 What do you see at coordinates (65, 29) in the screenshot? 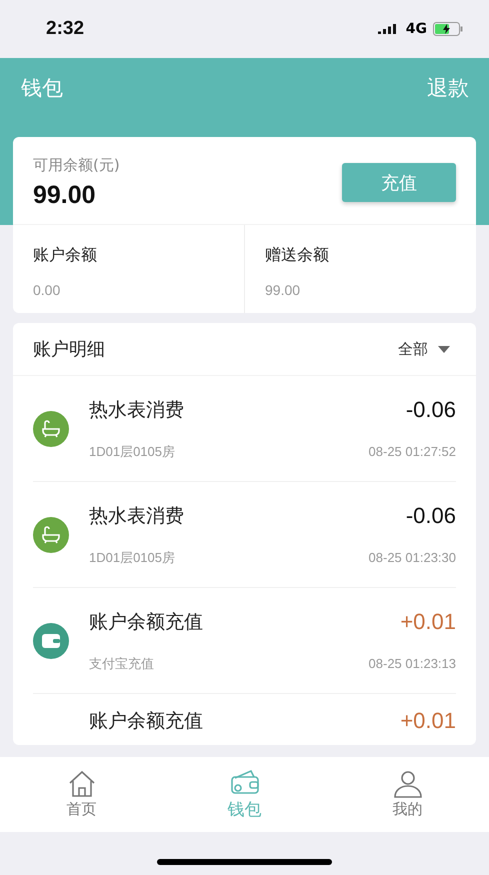
I see `status-time: 2:32` at bounding box center [65, 29].